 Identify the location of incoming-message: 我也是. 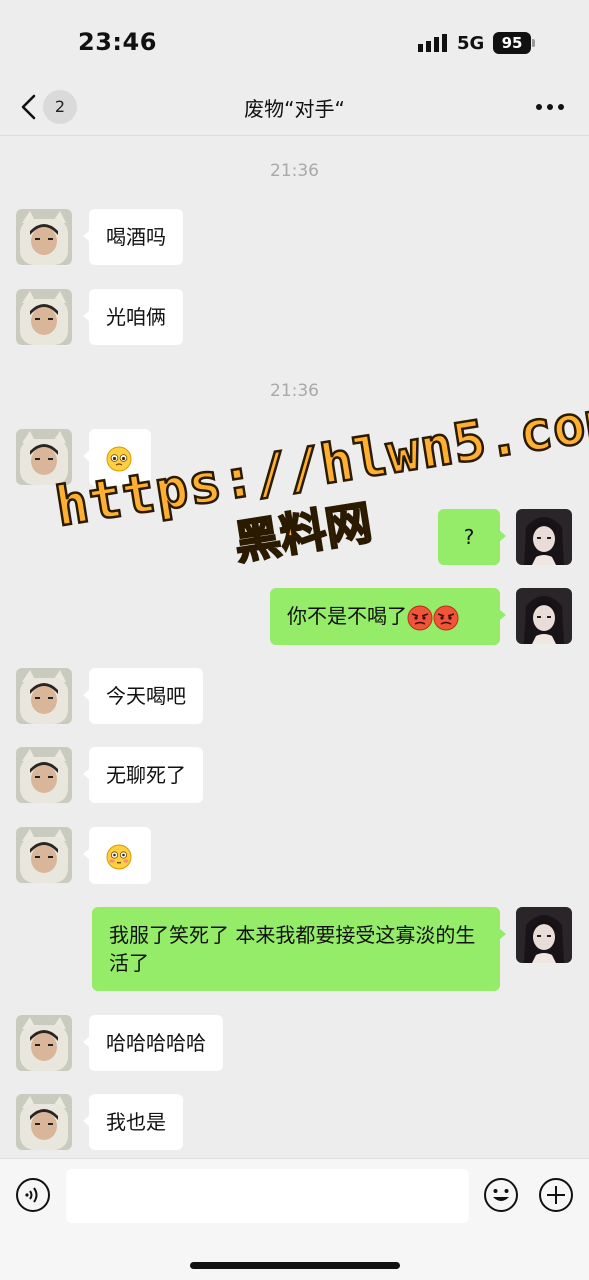
(133, 1122).